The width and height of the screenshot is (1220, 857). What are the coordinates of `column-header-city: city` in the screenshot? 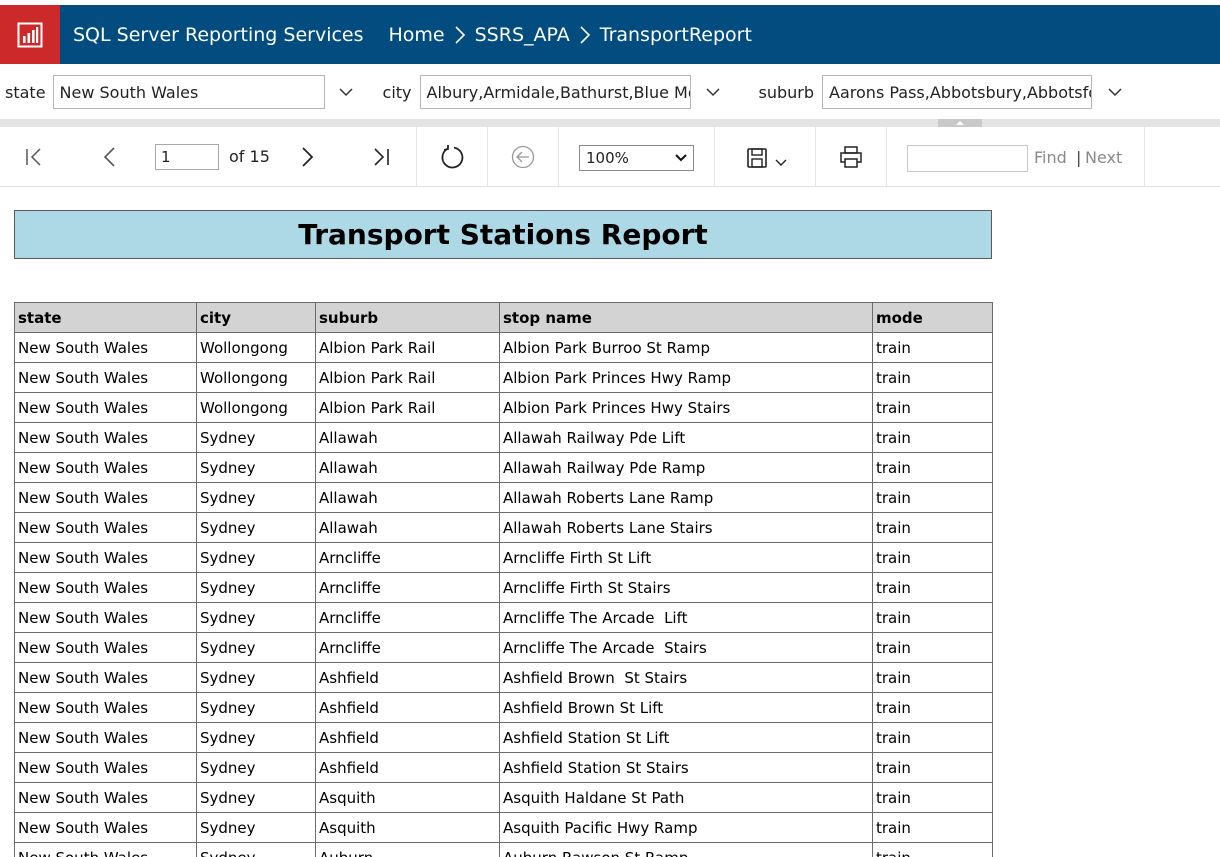 It's located at (256, 317).